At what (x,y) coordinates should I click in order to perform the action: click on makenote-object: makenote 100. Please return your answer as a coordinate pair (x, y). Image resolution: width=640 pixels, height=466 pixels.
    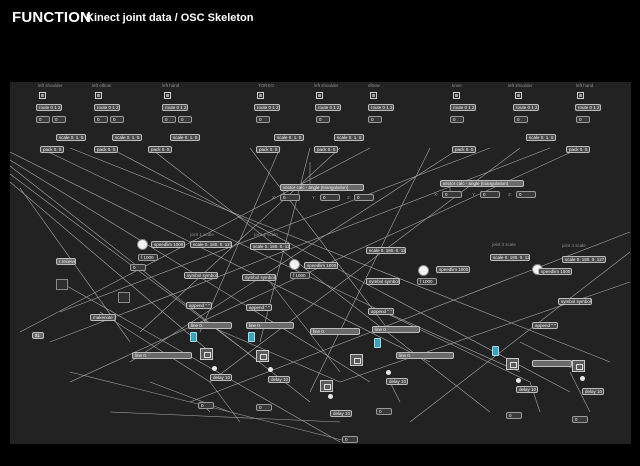
    Looking at the image, I should click on (103, 317).